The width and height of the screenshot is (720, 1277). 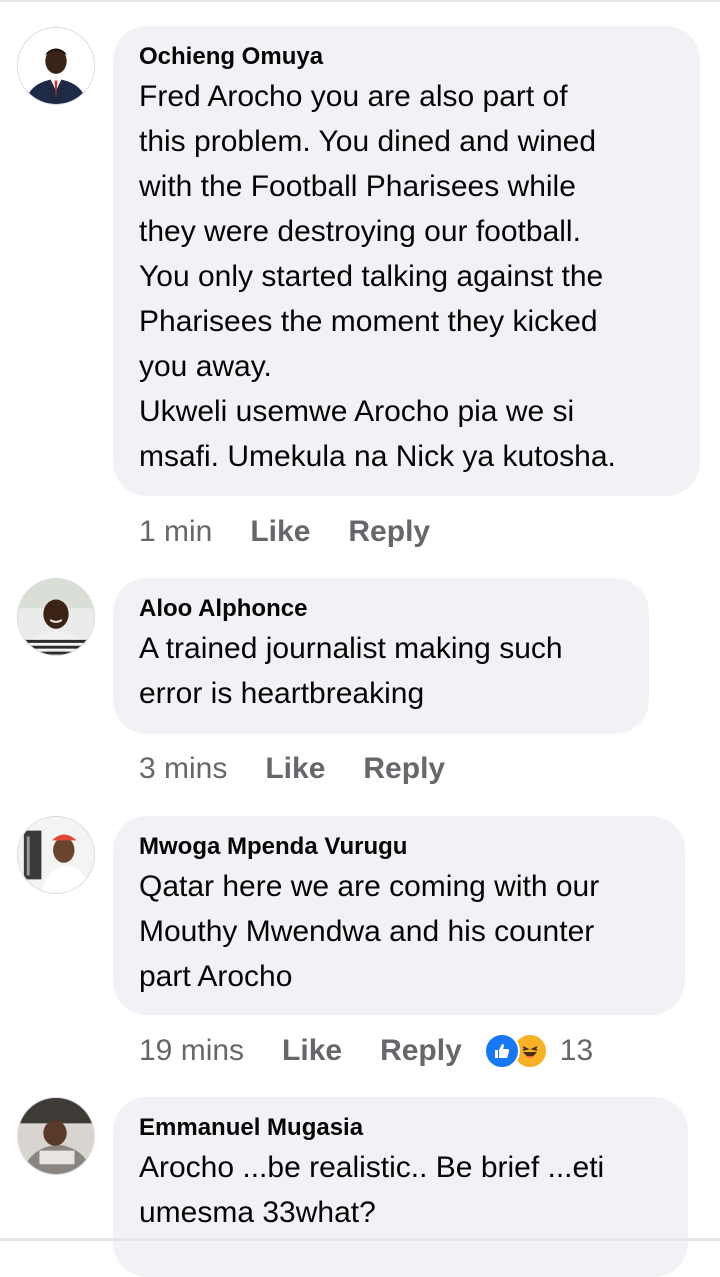 I want to click on comment-actions: 19 mins Like Reply 13, so click(x=366, y=1051).